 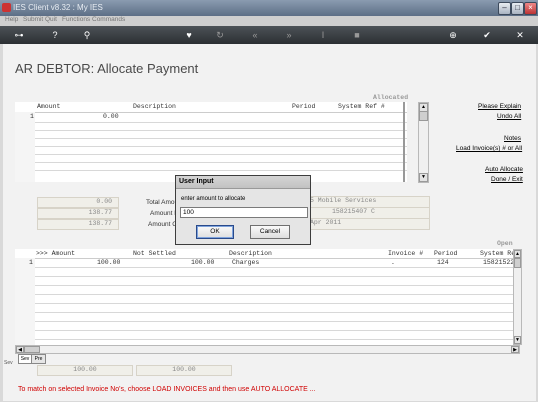 I want to click on total-not-settled-value: 100.00, so click(x=184, y=369).